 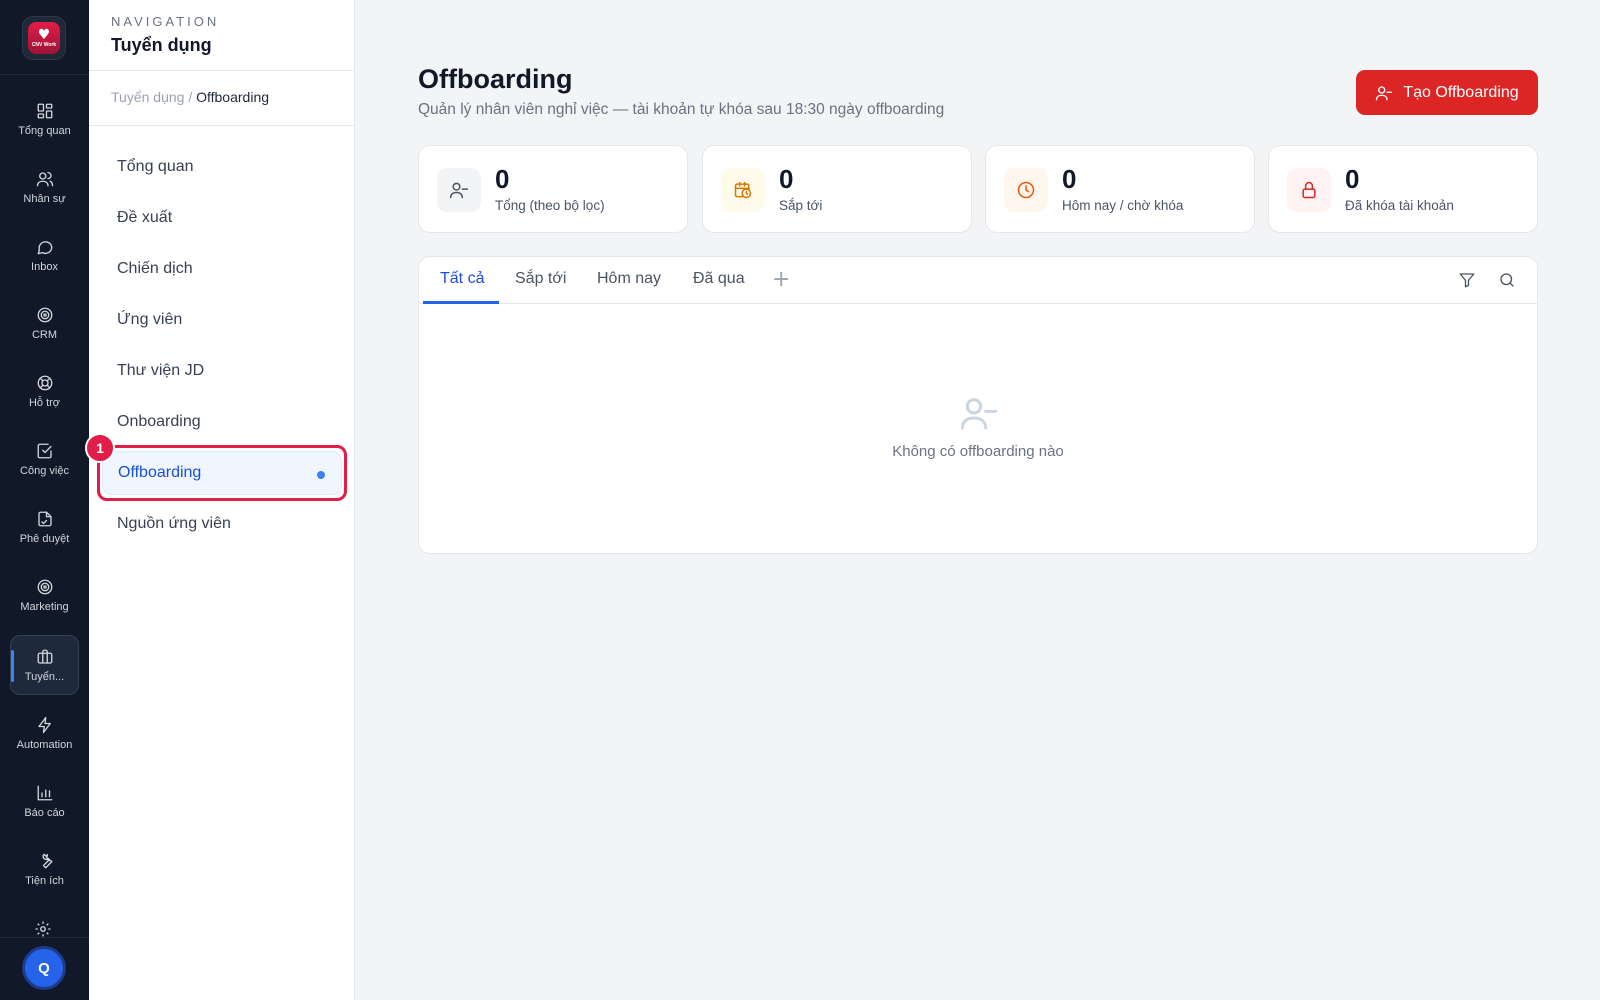 What do you see at coordinates (159, 421) in the screenshot?
I see `nav-item-label: Onboarding` at bounding box center [159, 421].